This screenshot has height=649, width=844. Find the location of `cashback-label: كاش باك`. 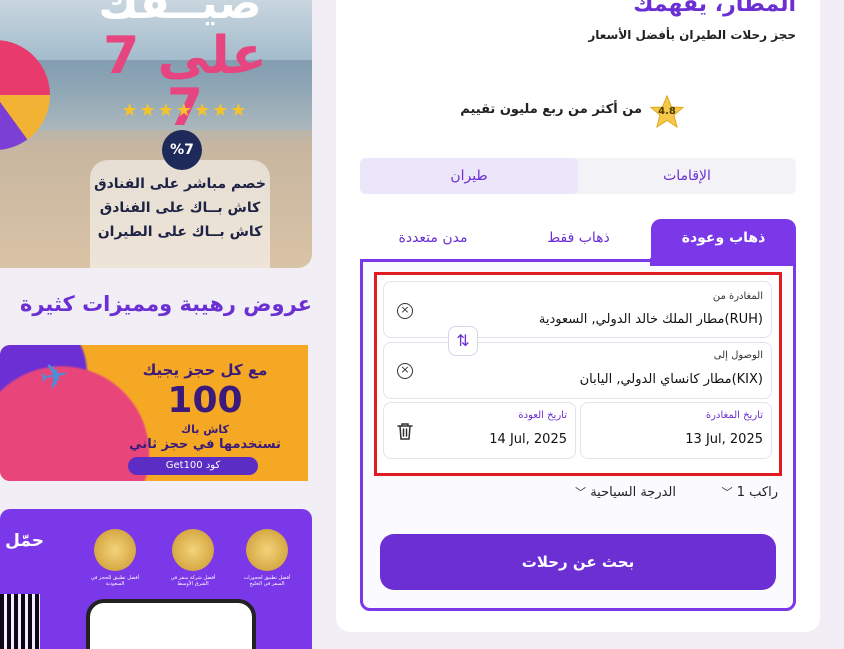

cashback-label: كاش باك is located at coordinates (205, 429).